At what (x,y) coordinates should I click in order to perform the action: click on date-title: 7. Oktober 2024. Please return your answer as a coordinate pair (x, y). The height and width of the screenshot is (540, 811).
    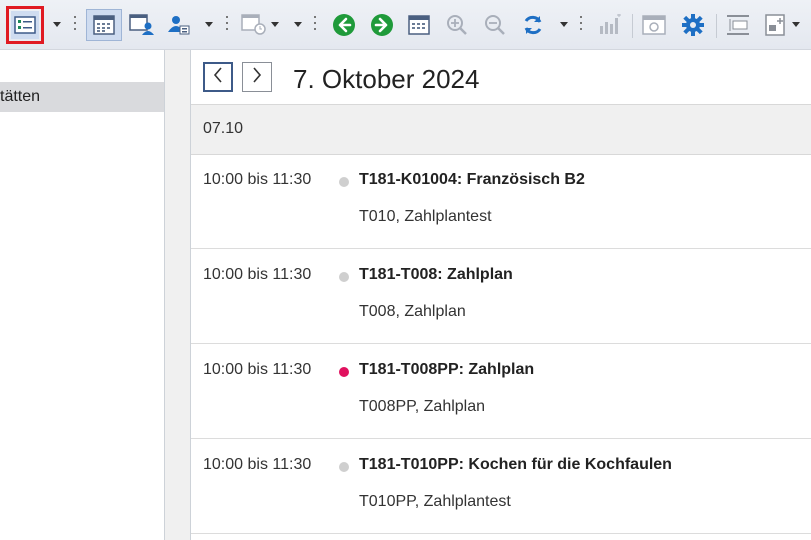
    Looking at the image, I should click on (386, 79).